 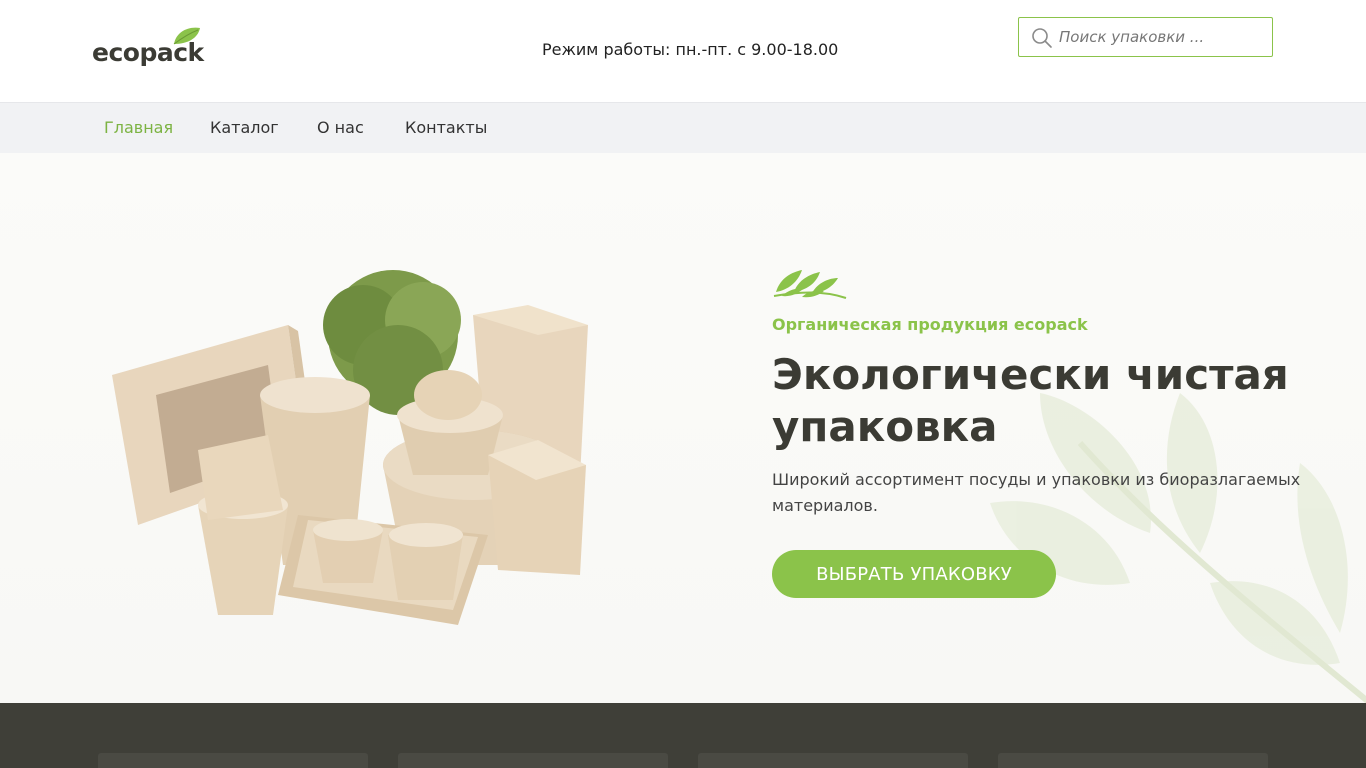 What do you see at coordinates (138, 127) in the screenshot?
I see `nav-item-home: Главная` at bounding box center [138, 127].